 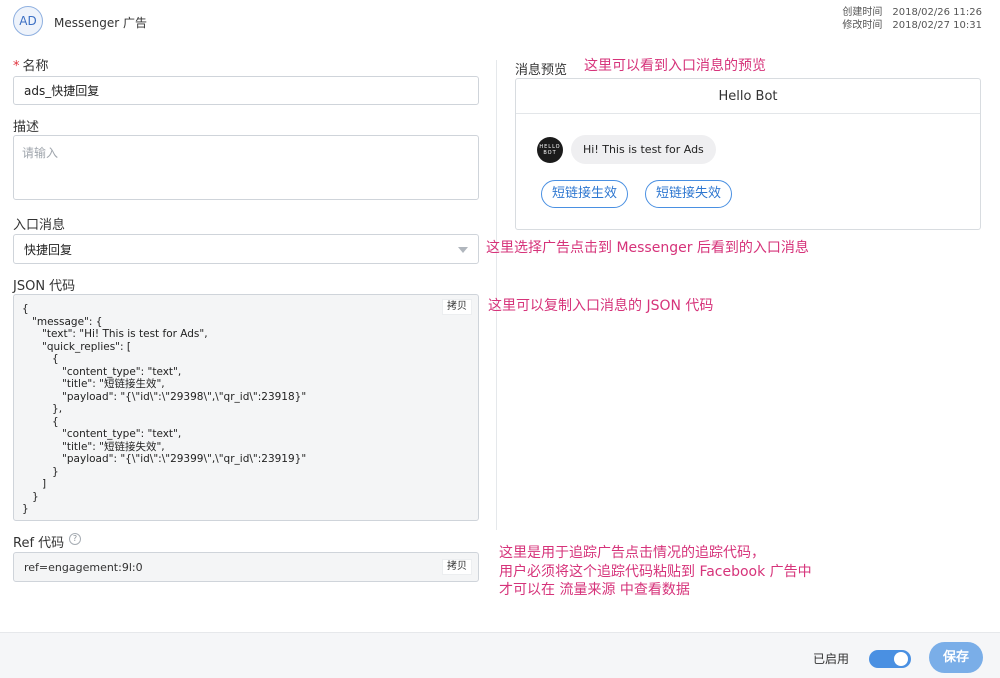 What do you see at coordinates (594, 590) in the screenshot?
I see `annotation-ref-line3: 才可以在 流量来源 中查看数据` at bounding box center [594, 590].